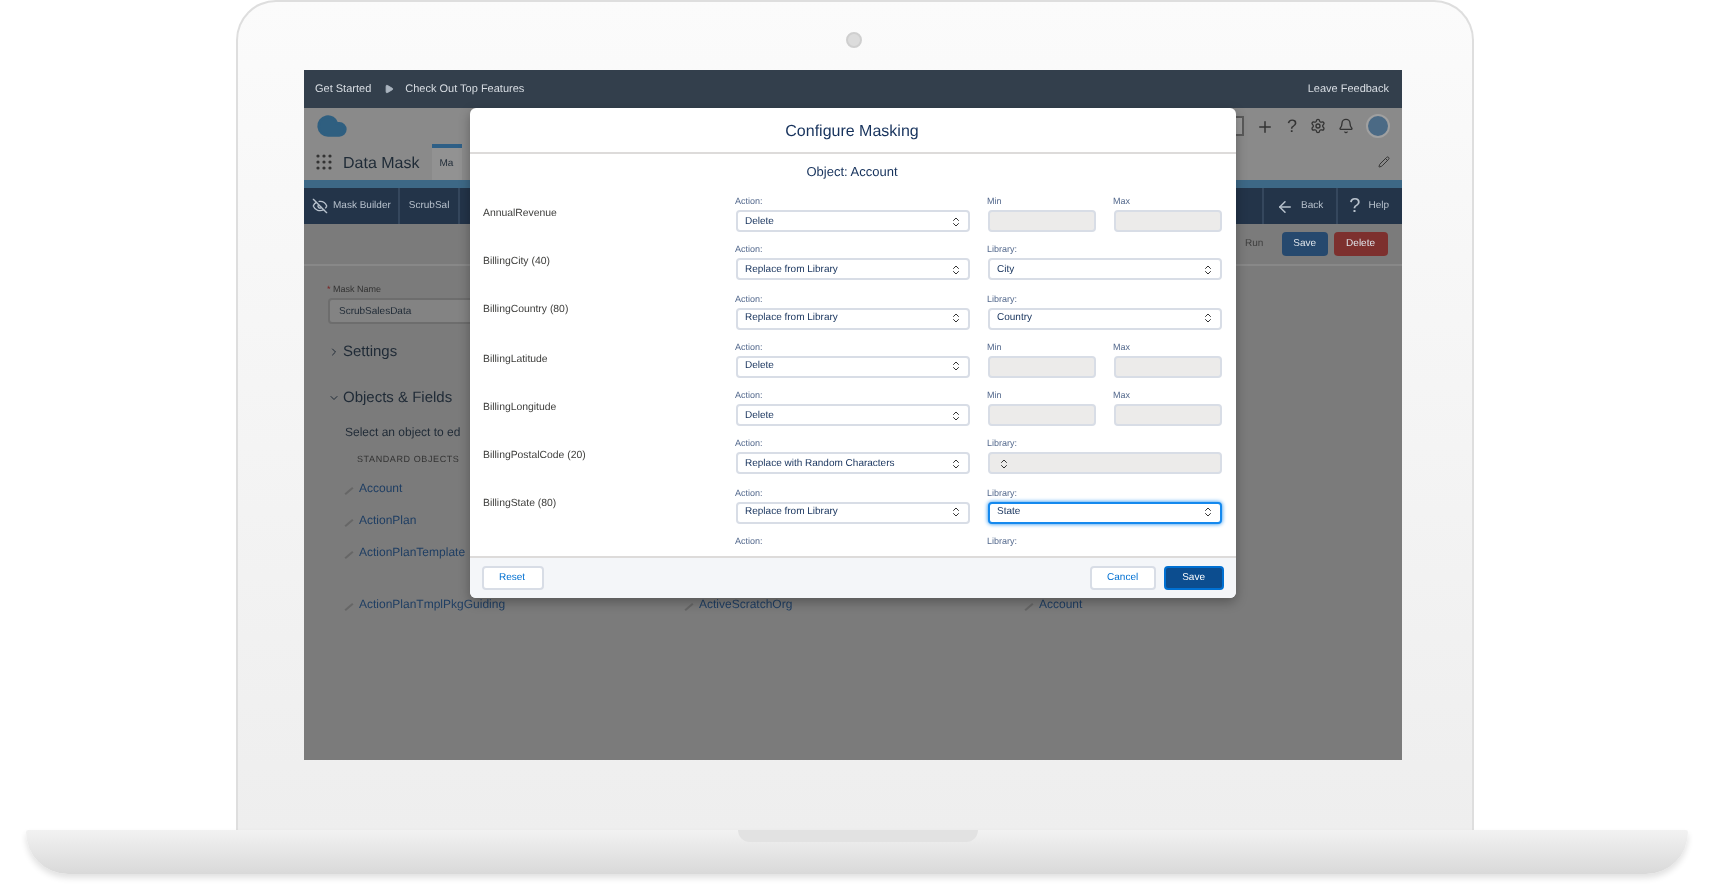 This screenshot has height=894, width=1714. What do you see at coordinates (333, 351) in the screenshot?
I see `chevron-right-icon` at bounding box center [333, 351].